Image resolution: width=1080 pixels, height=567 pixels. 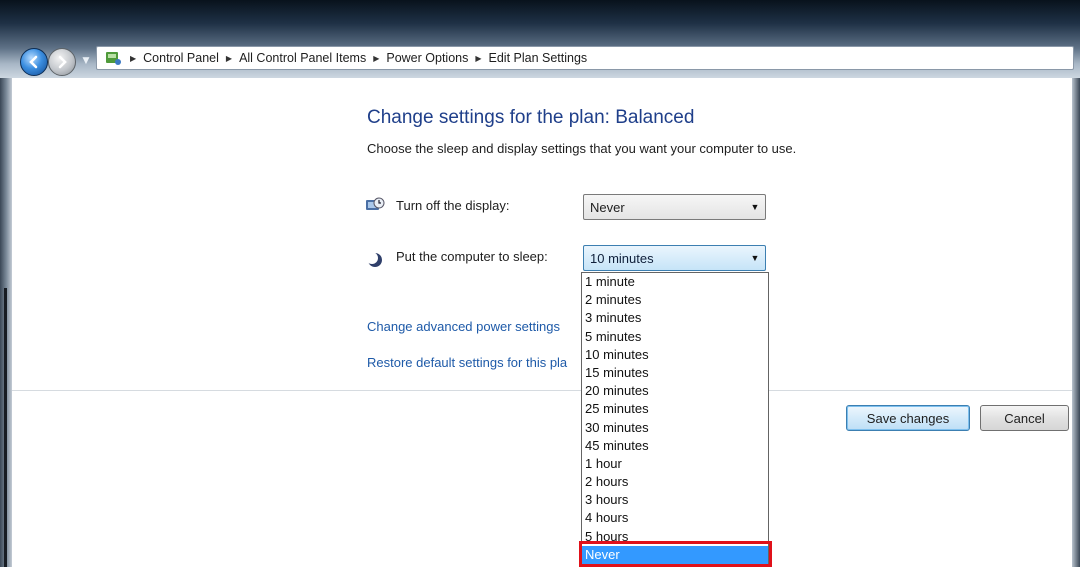 What do you see at coordinates (675, 409) in the screenshot?
I see `sleep-option: 25 minutes` at bounding box center [675, 409].